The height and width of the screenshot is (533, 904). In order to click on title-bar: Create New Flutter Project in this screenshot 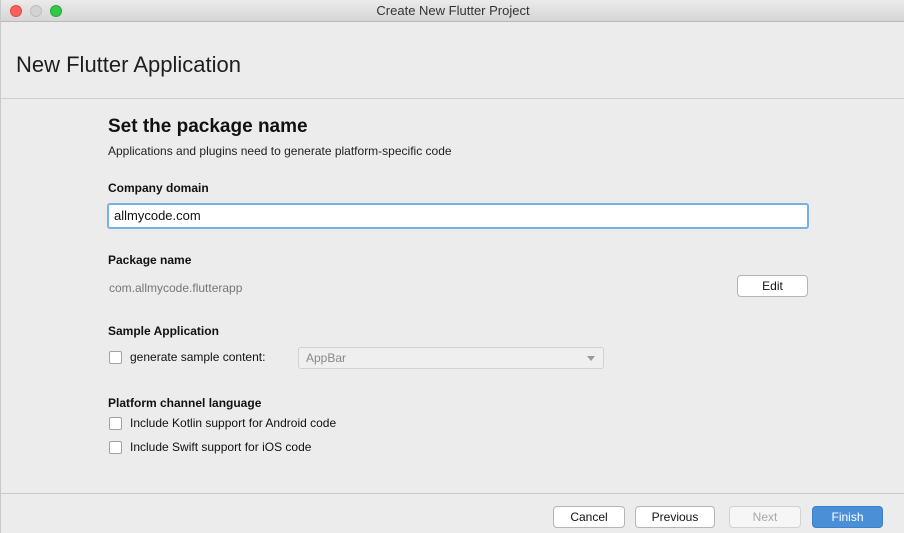, I will do `click(452, 11)`.